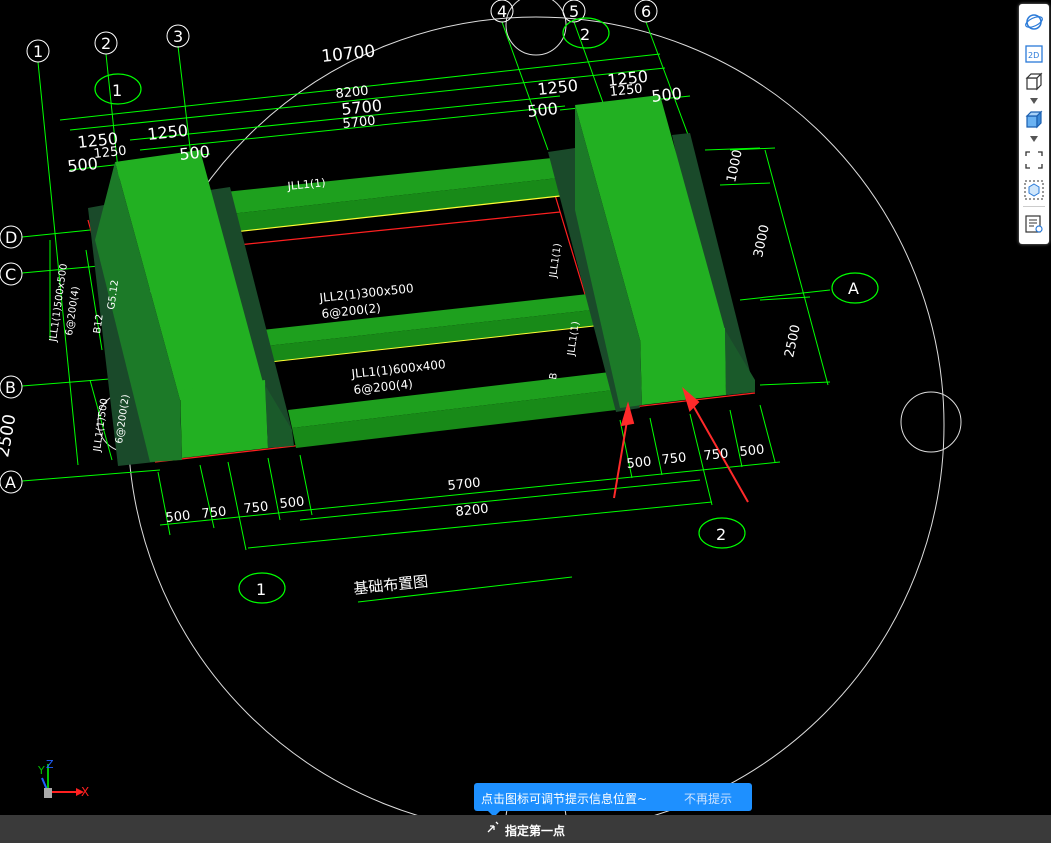  I want to click on dim-bottom-left-750-a: 750, so click(214, 513).